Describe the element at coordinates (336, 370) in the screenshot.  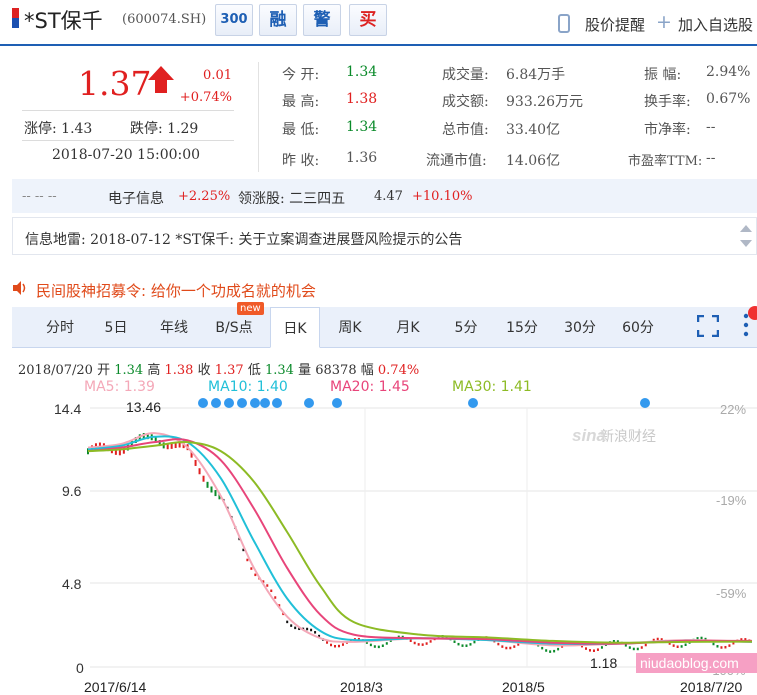
I see `info-volume: 68378` at that location.